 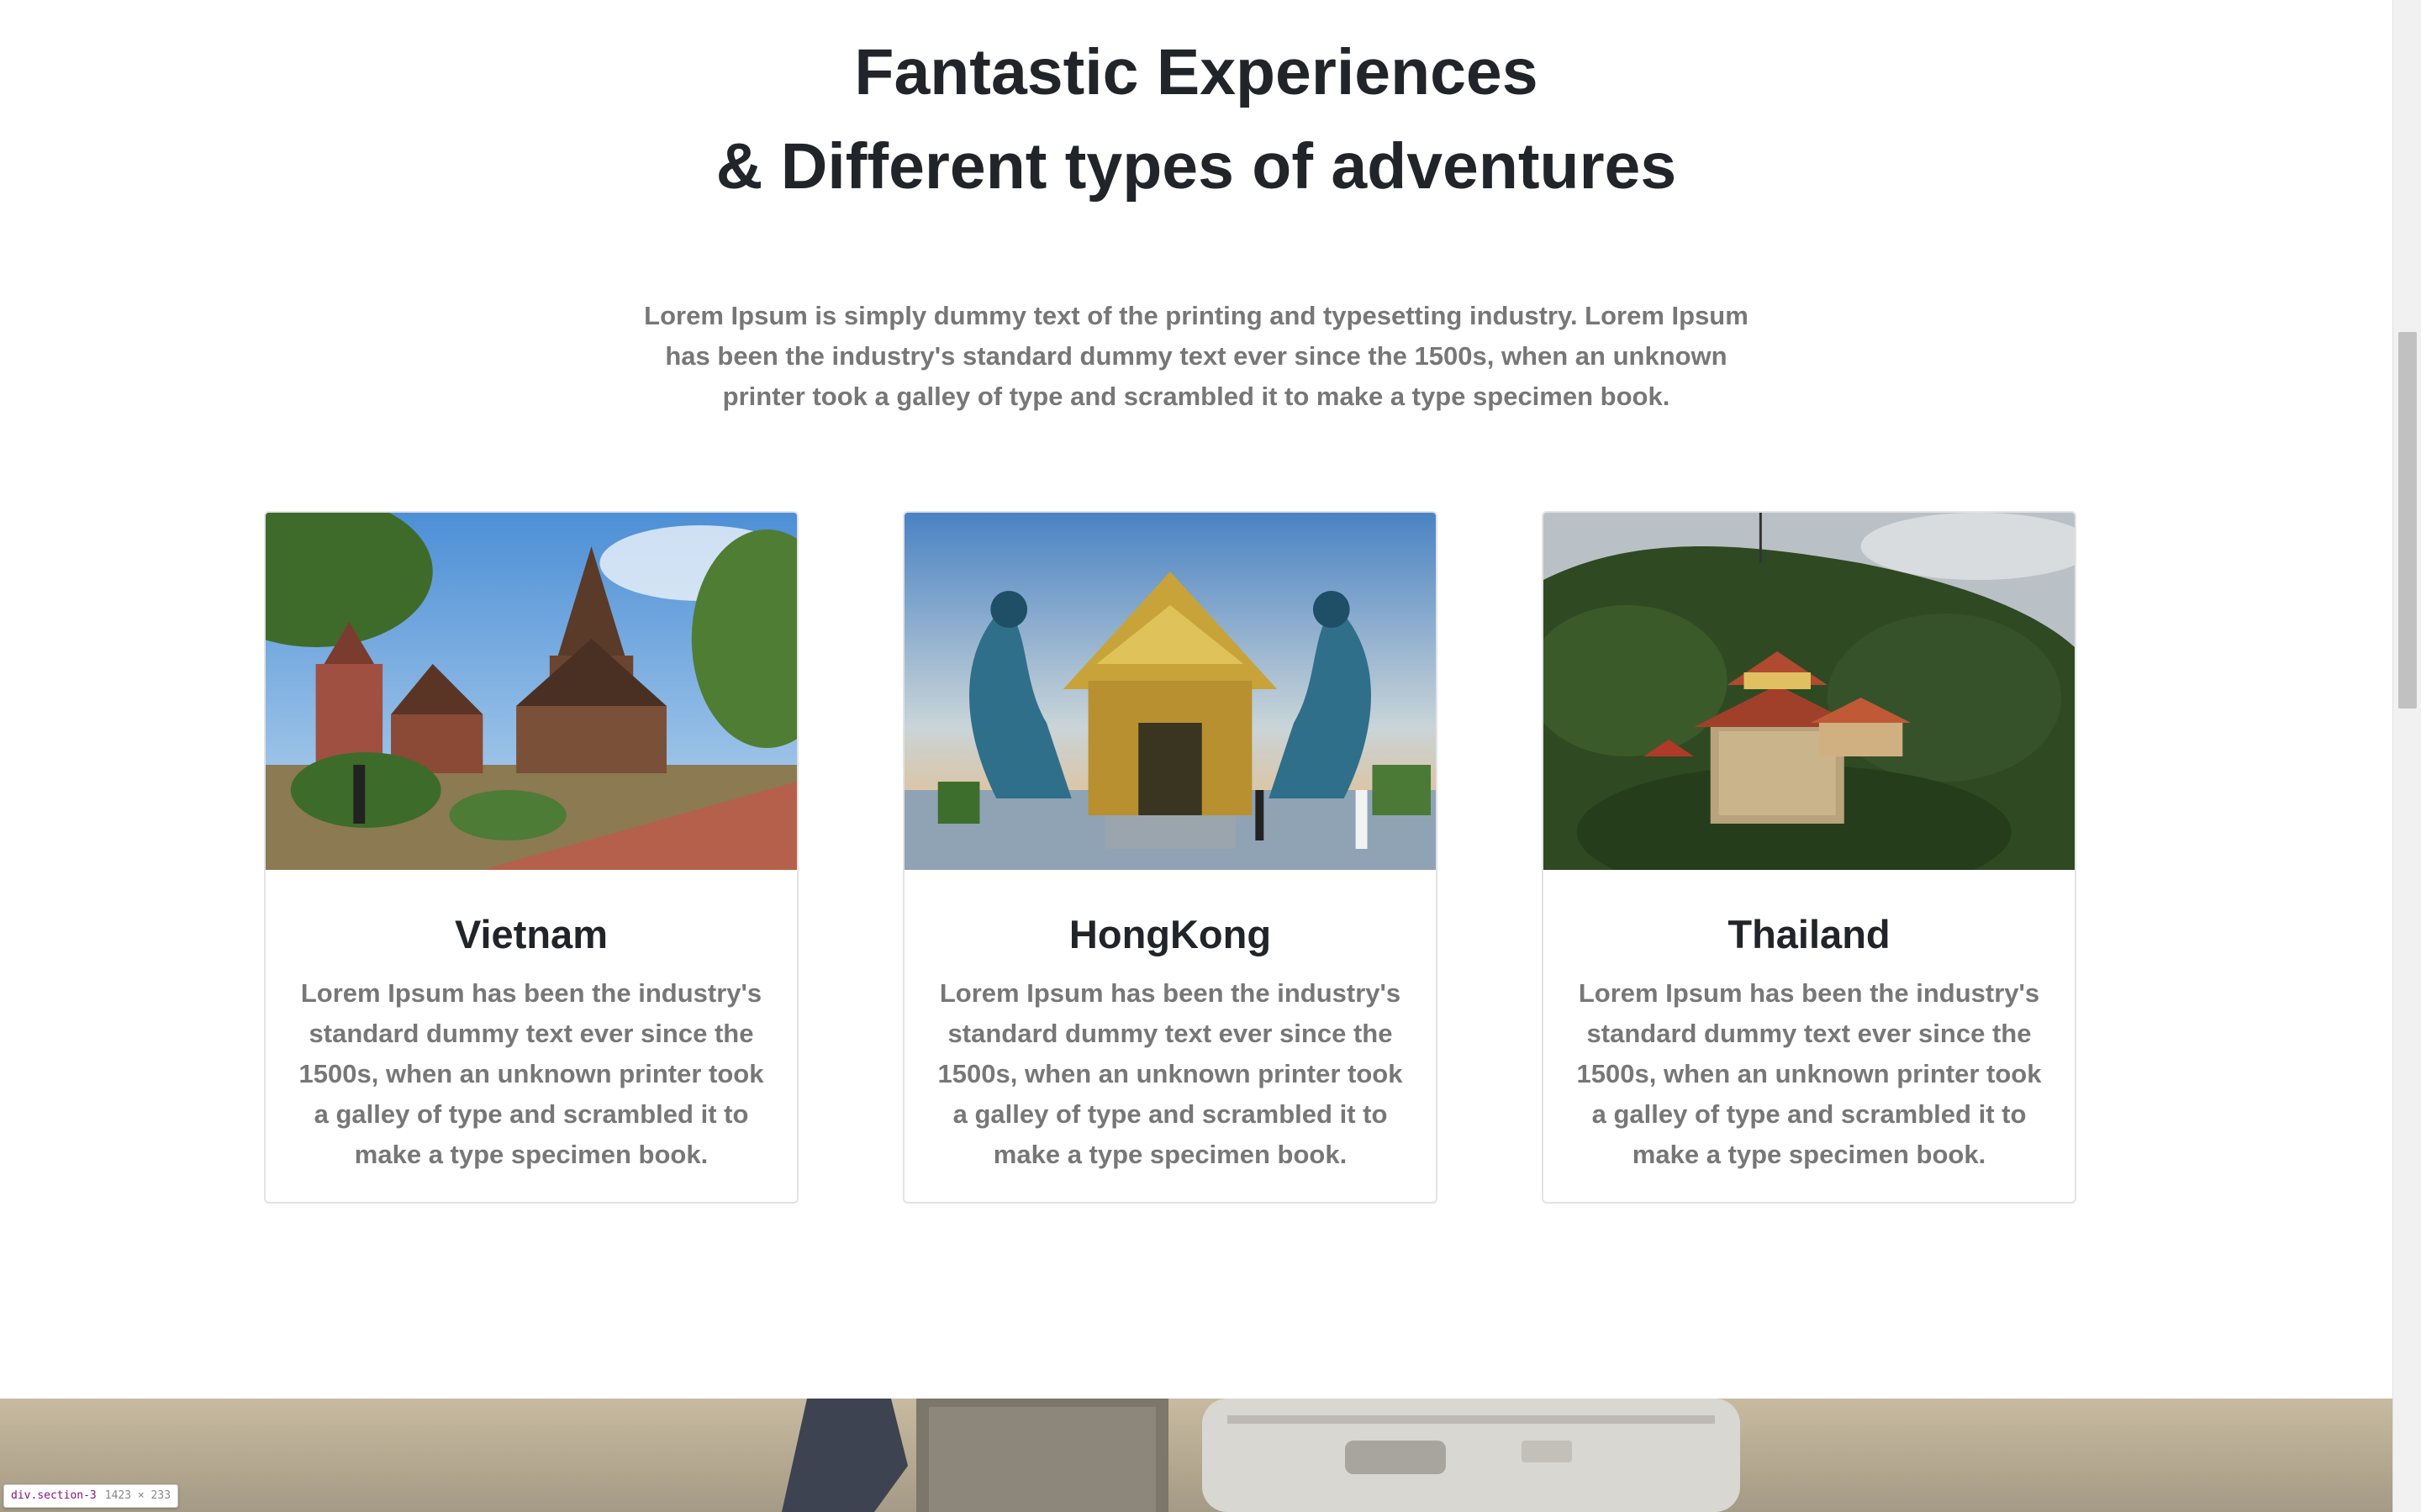 I want to click on devtools-selector: div.section-3, so click(x=54, y=1495).